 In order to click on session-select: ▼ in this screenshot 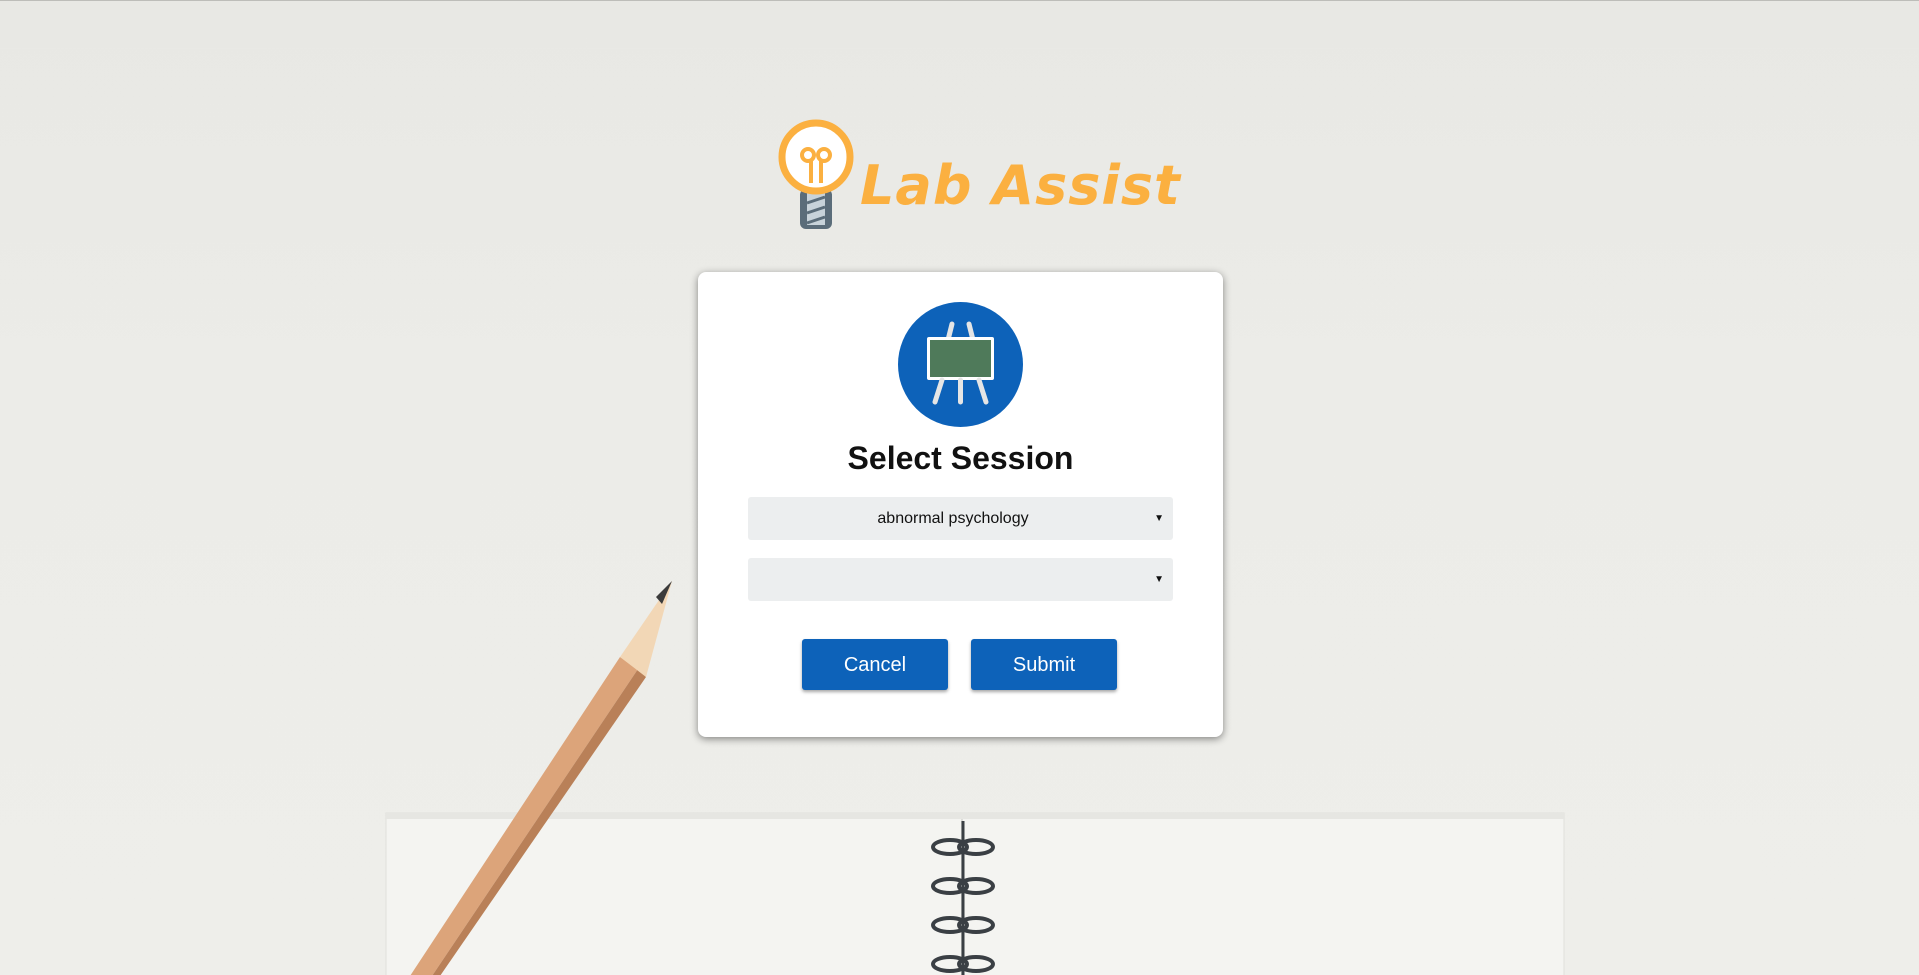, I will do `click(960, 579)`.